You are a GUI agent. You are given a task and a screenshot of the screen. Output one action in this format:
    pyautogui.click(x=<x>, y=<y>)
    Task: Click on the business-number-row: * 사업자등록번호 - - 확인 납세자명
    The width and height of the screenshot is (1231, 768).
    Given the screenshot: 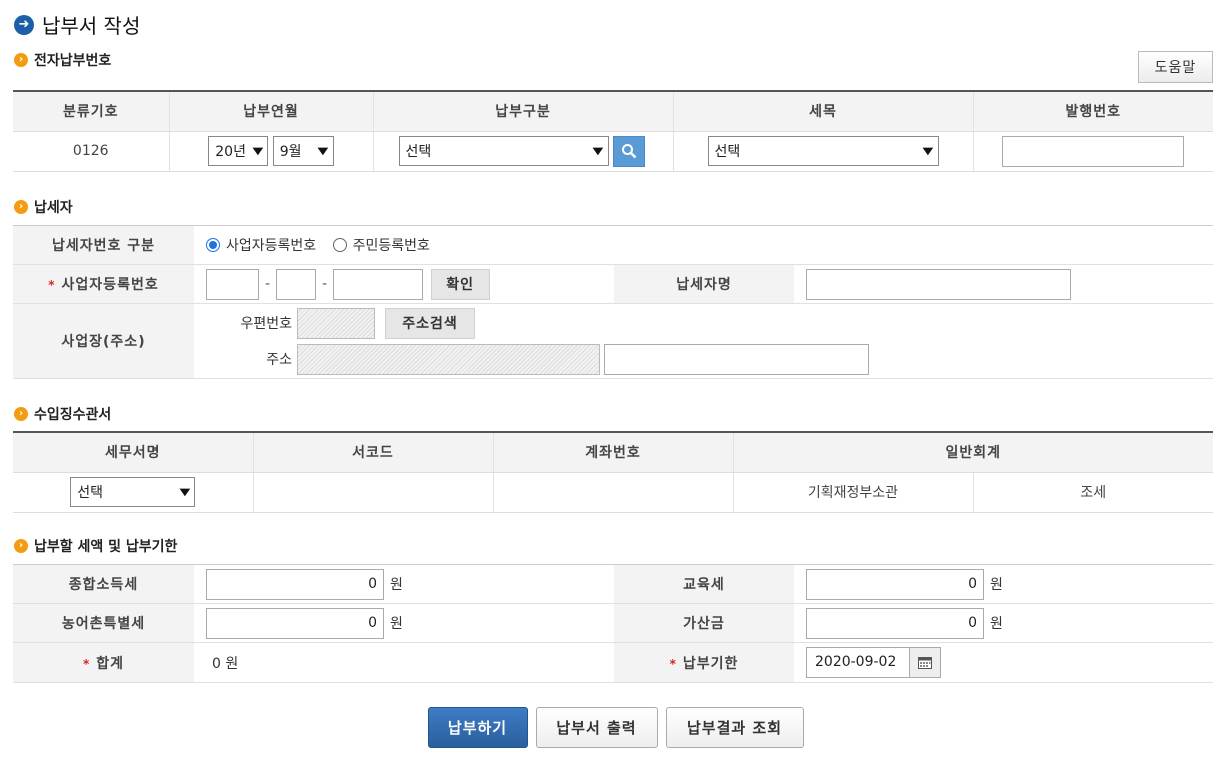 What is the action you would take?
    pyautogui.click(x=613, y=284)
    